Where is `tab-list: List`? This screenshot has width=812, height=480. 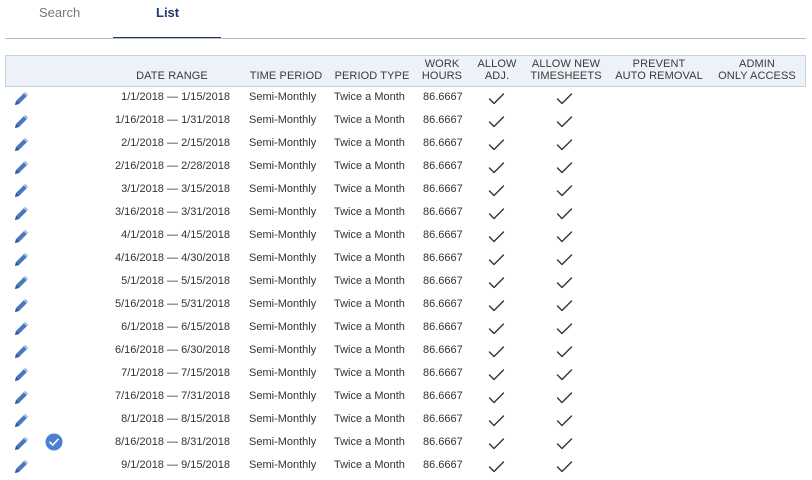 tab-list: List is located at coordinates (167, 17).